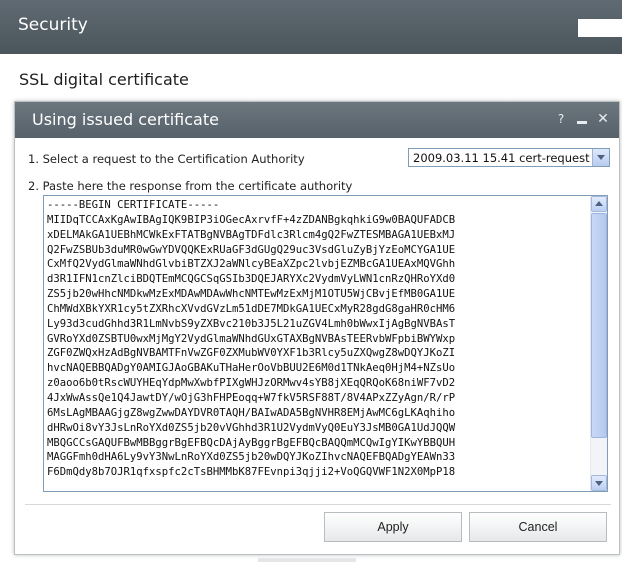 This screenshot has width=622, height=562. I want to click on minimize-icon, so click(582, 119).